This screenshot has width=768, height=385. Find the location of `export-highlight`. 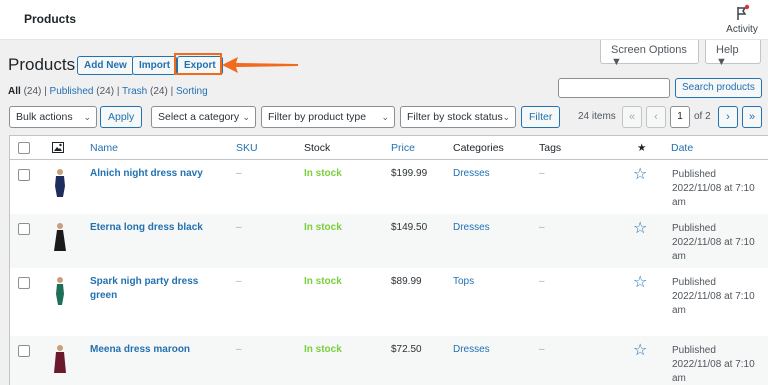

export-highlight is located at coordinates (198, 64).